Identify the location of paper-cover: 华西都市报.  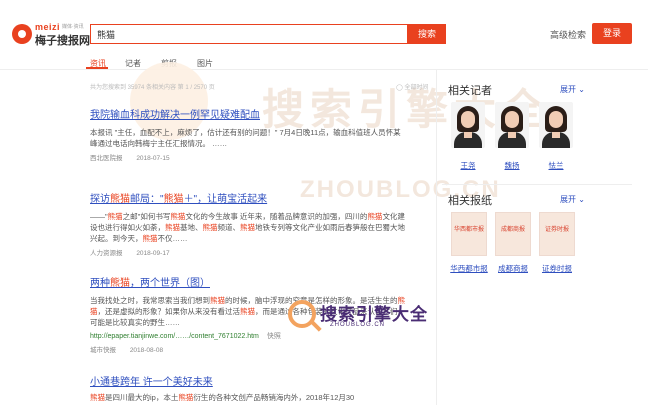
(469, 234).